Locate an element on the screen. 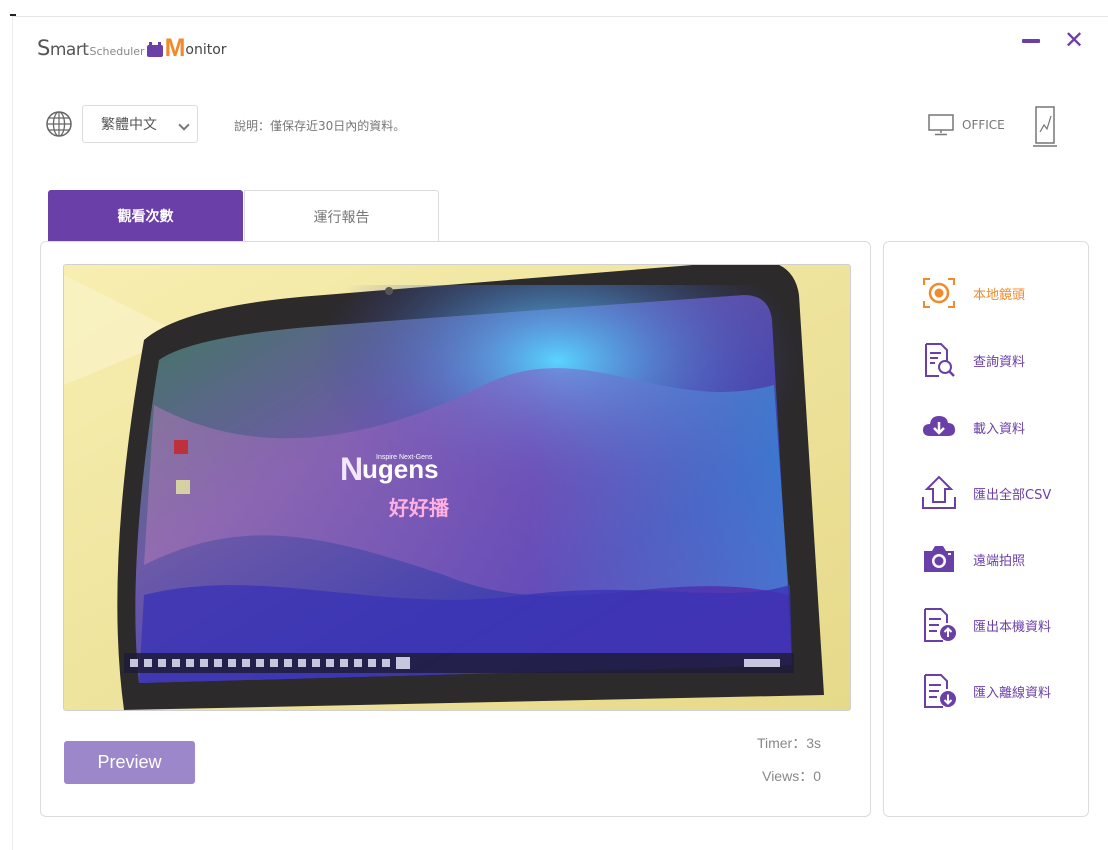 This screenshot has width=1108, height=850. language-select: 繁體中文 is located at coordinates (140, 124).